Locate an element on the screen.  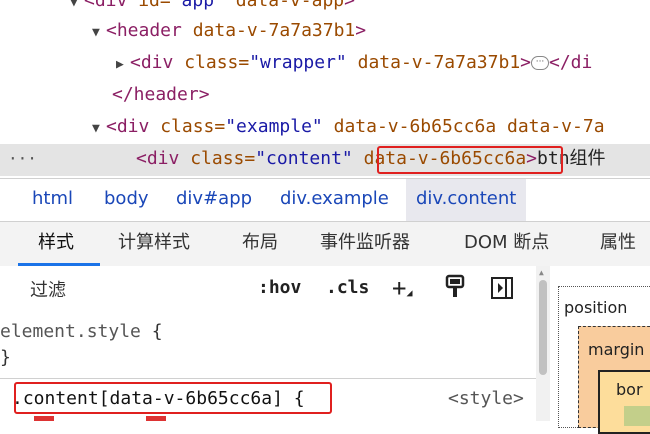
attr-name: data-v-app is located at coordinates (284, 5).